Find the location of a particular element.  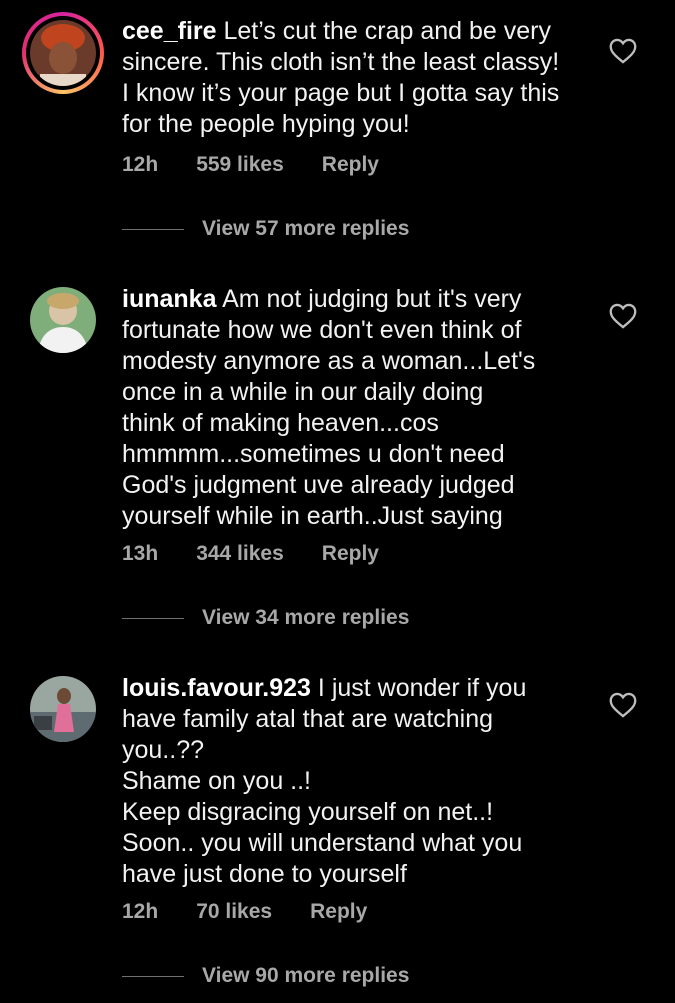

comment-meta: 12h 70 likes Reply is located at coordinates (263, 912).